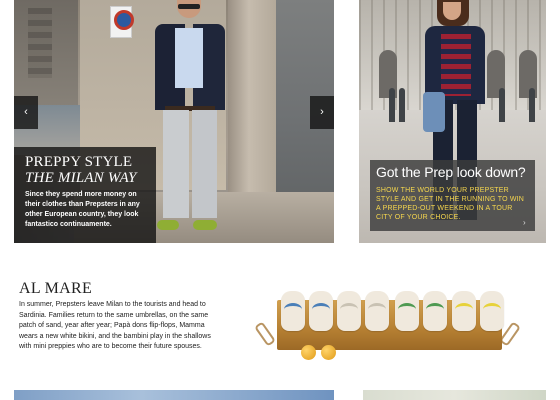 This screenshot has width=560, height=400. What do you see at coordinates (452, 11) in the screenshot?
I see `model-face` at bounding box center [452, 11].